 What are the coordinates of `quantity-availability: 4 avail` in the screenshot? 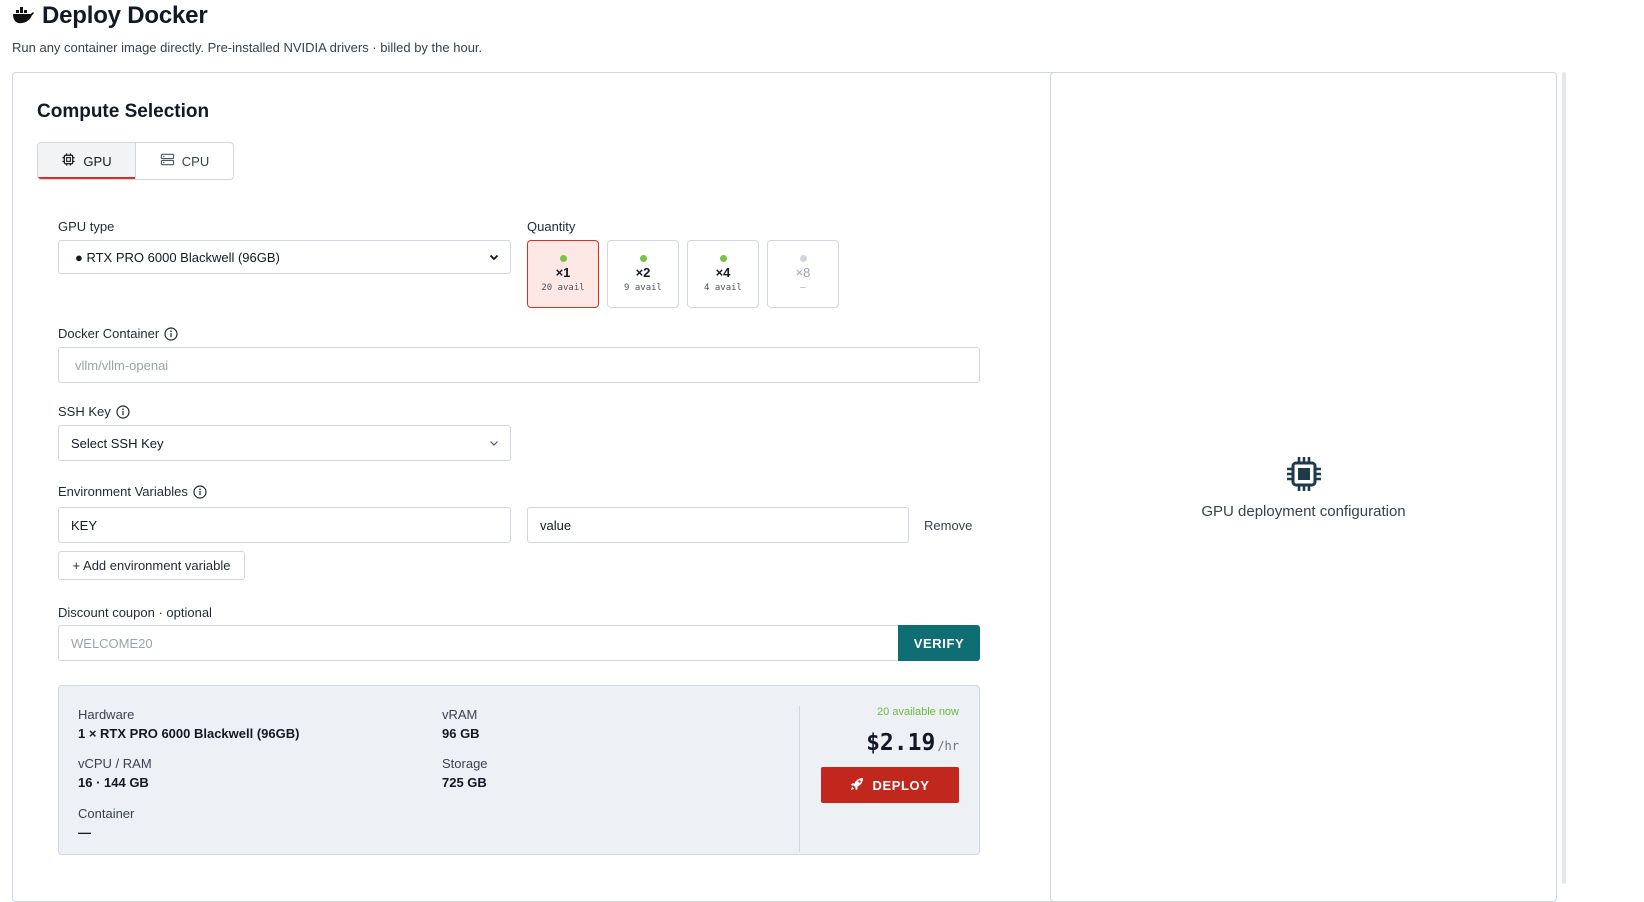 It's located at (723, 288).